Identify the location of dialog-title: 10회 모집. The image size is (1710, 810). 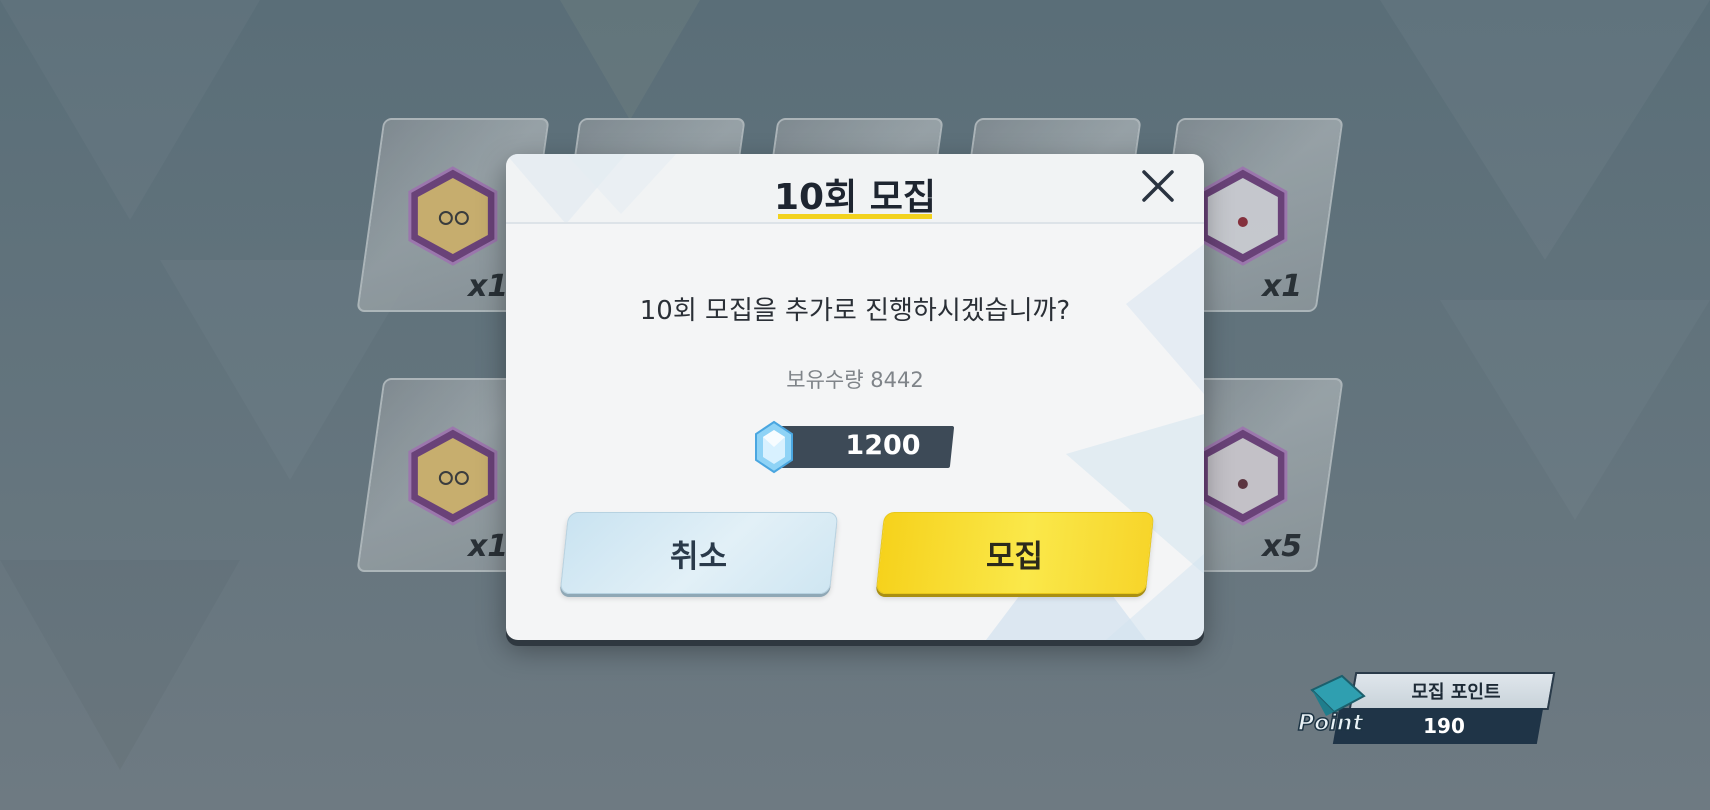
(855, 197).